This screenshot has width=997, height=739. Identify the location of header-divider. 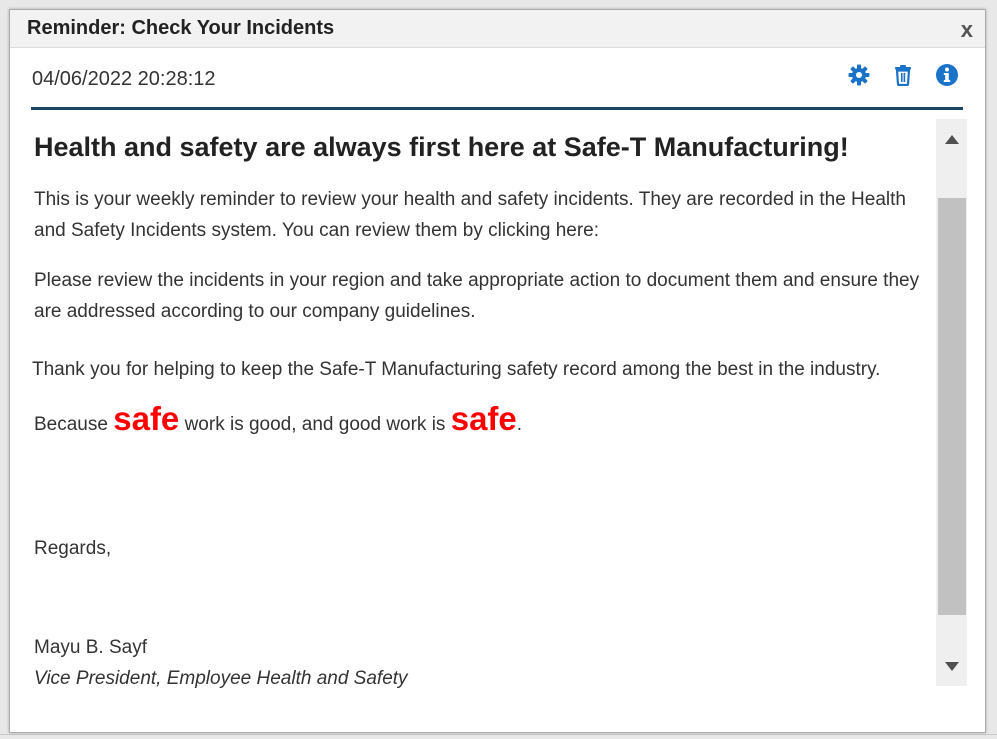
(497, 108).